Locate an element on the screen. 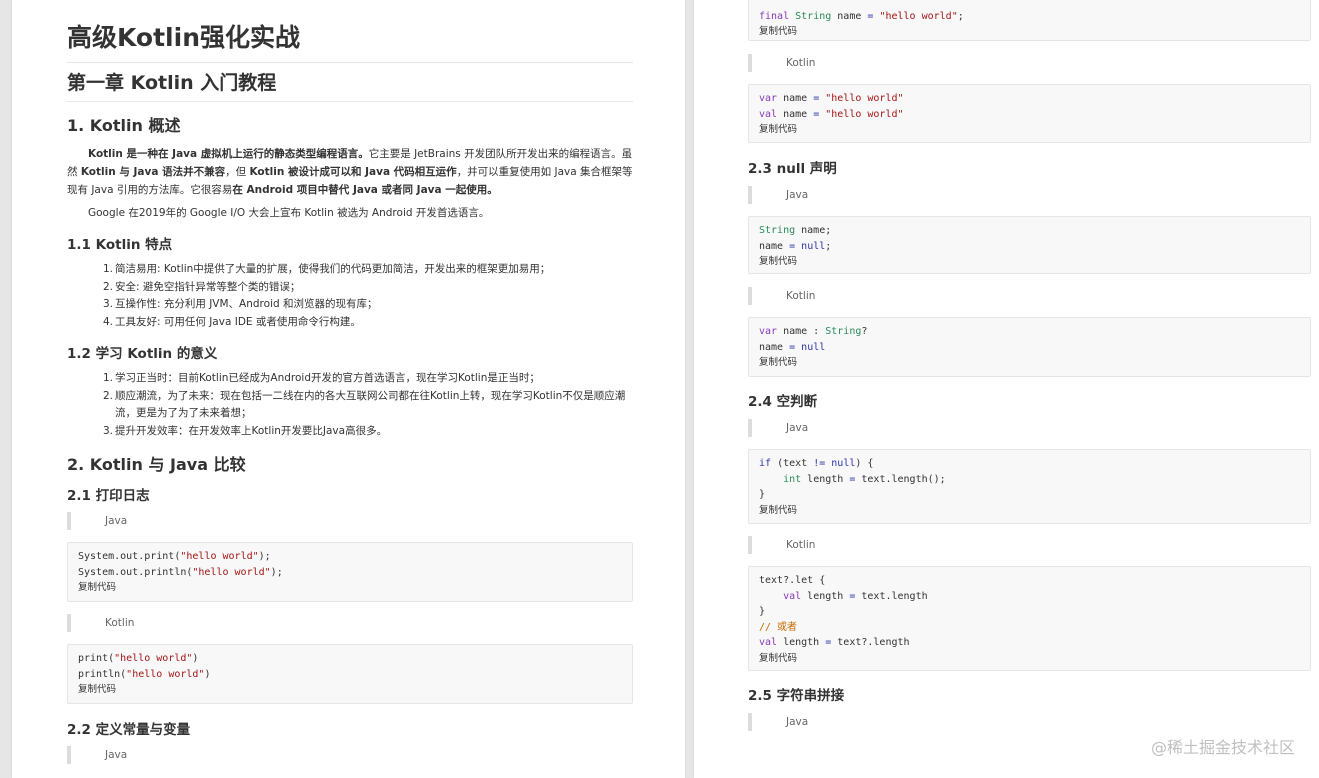  section-heading-features: 1.1 Kotlin 特点 is located at coordinates (120, 245).